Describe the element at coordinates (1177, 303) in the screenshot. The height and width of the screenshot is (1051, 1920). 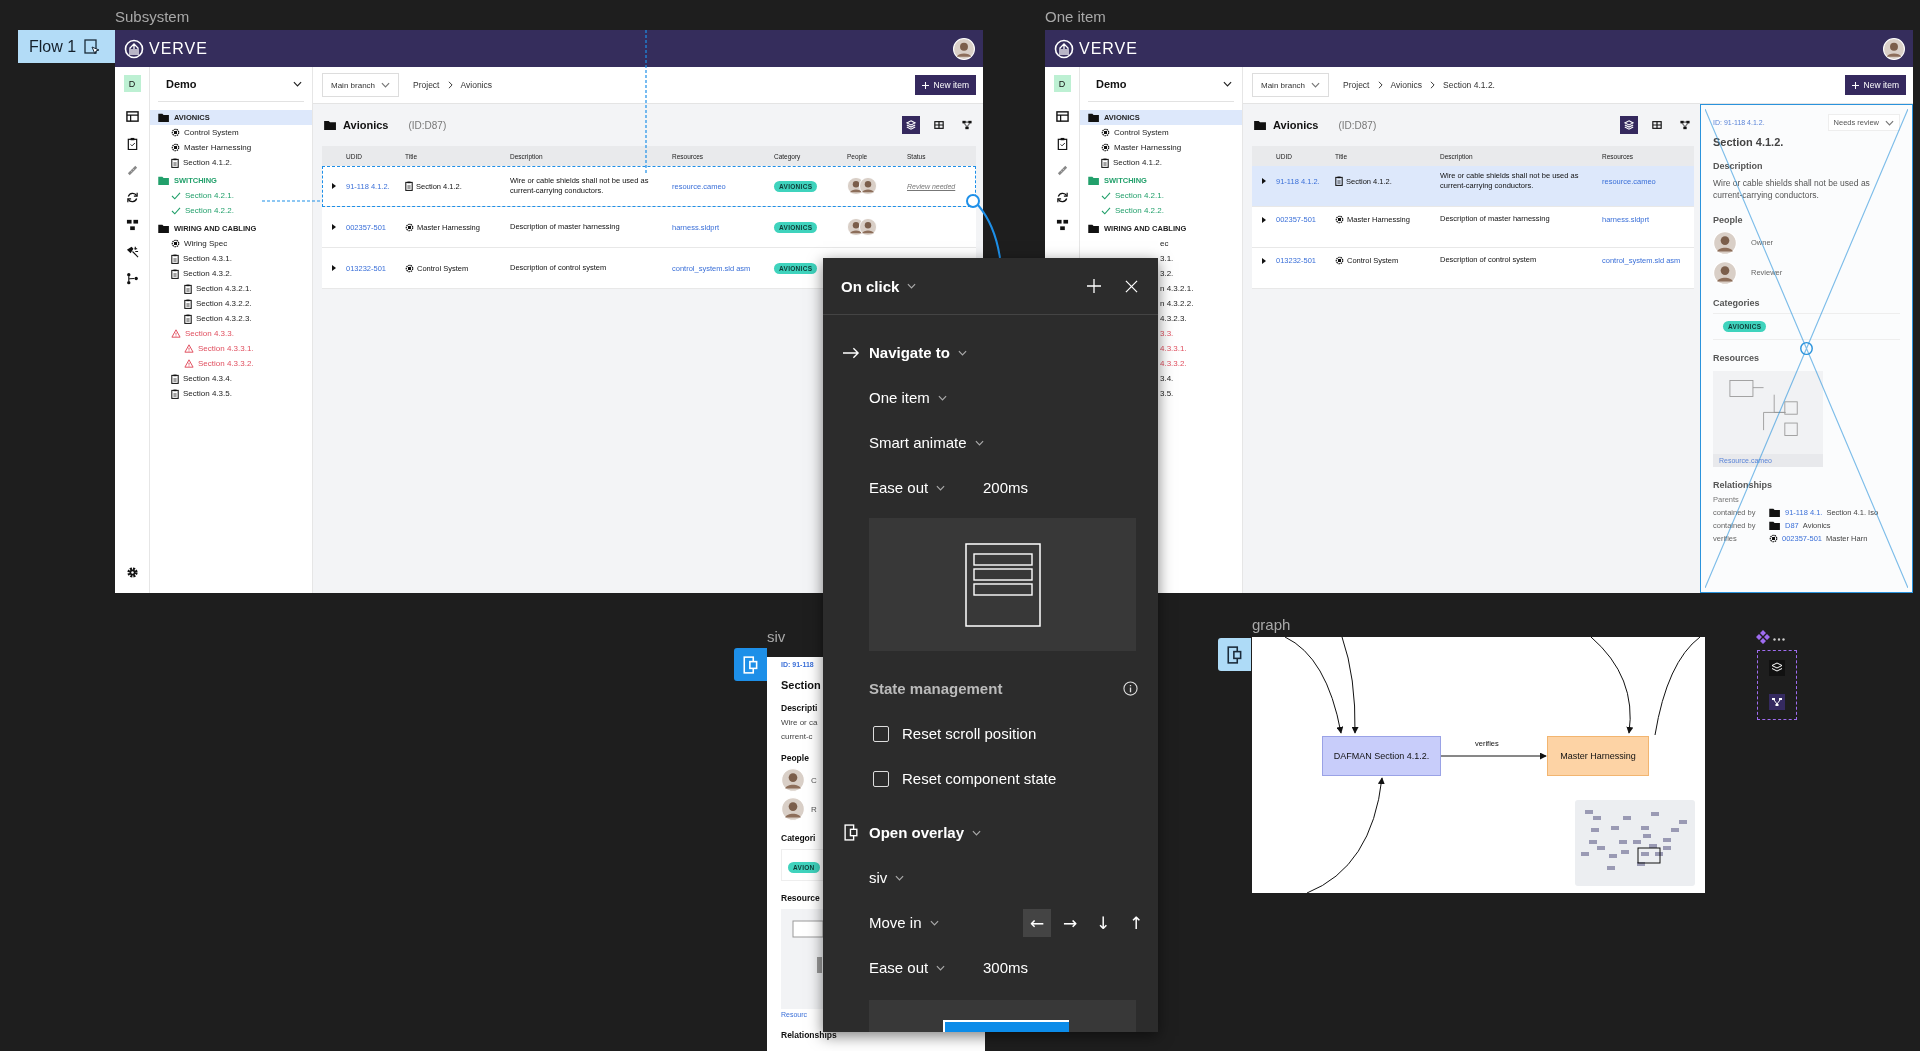
I see `tree-item: n 4.3.2.2.` at that location.